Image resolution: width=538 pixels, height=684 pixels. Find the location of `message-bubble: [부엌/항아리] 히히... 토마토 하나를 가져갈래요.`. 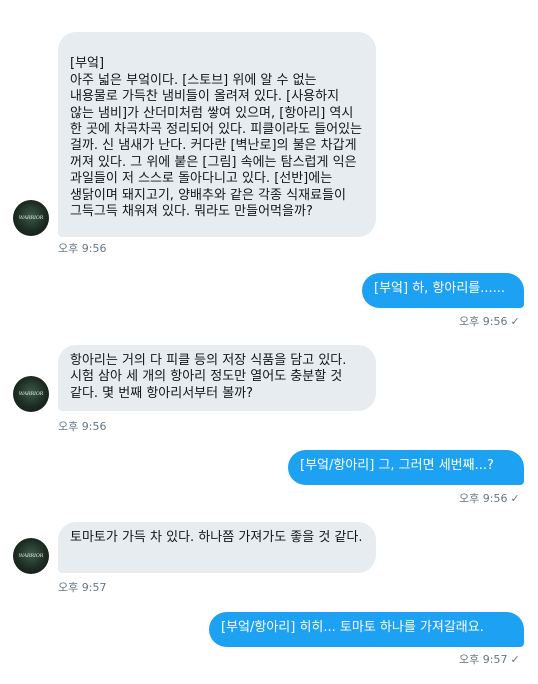

message-bubble: [부엌/항아리] 히히... 토마토 하나를 가져갈래요. is located at coordinates (366, 629).